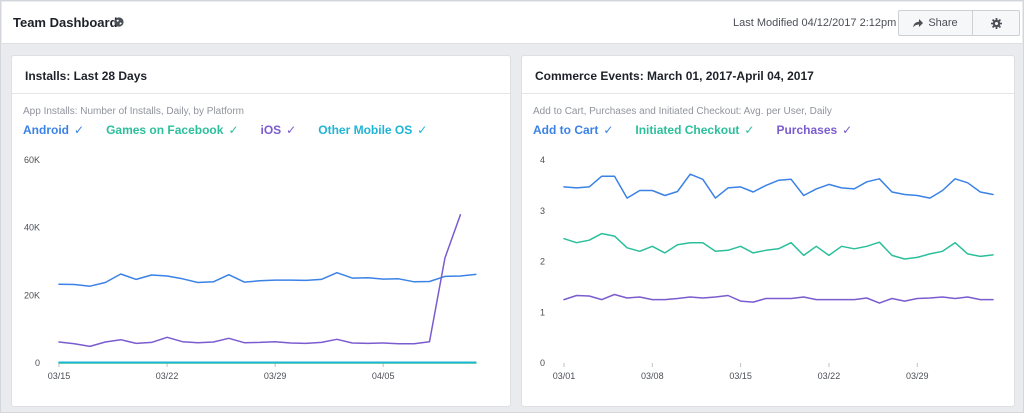 The width and height of the screenshot is (1024, 413). Describe the element at coordinates (119, 22) in the screenshot. I see `globe-icon` at that location.